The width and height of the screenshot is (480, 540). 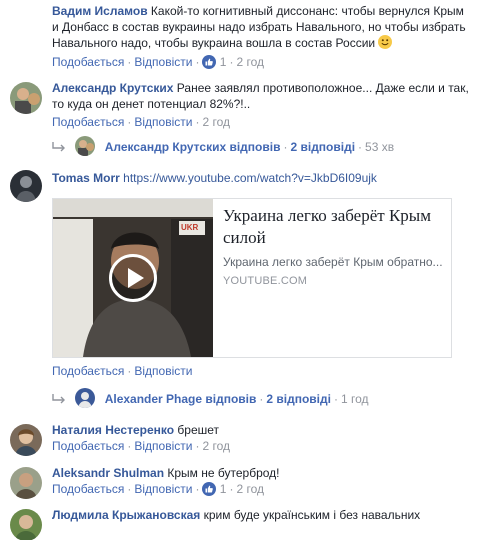 I want to click on reply-author: Александр Крутских відповів, so click(x=193, y=147).